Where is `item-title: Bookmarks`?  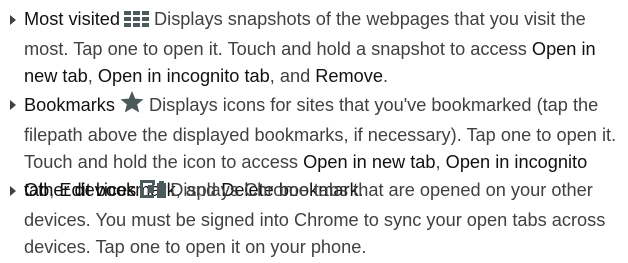 item-title: Bookmarks is located at coordinates (69, 105).